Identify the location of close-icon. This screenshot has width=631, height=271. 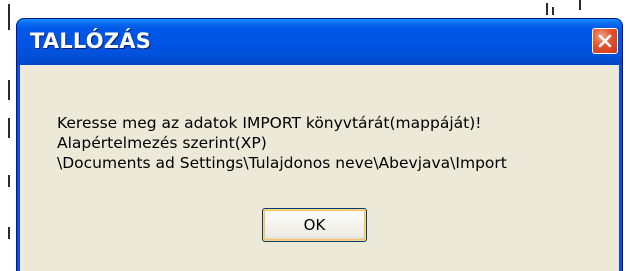
(605, 41).